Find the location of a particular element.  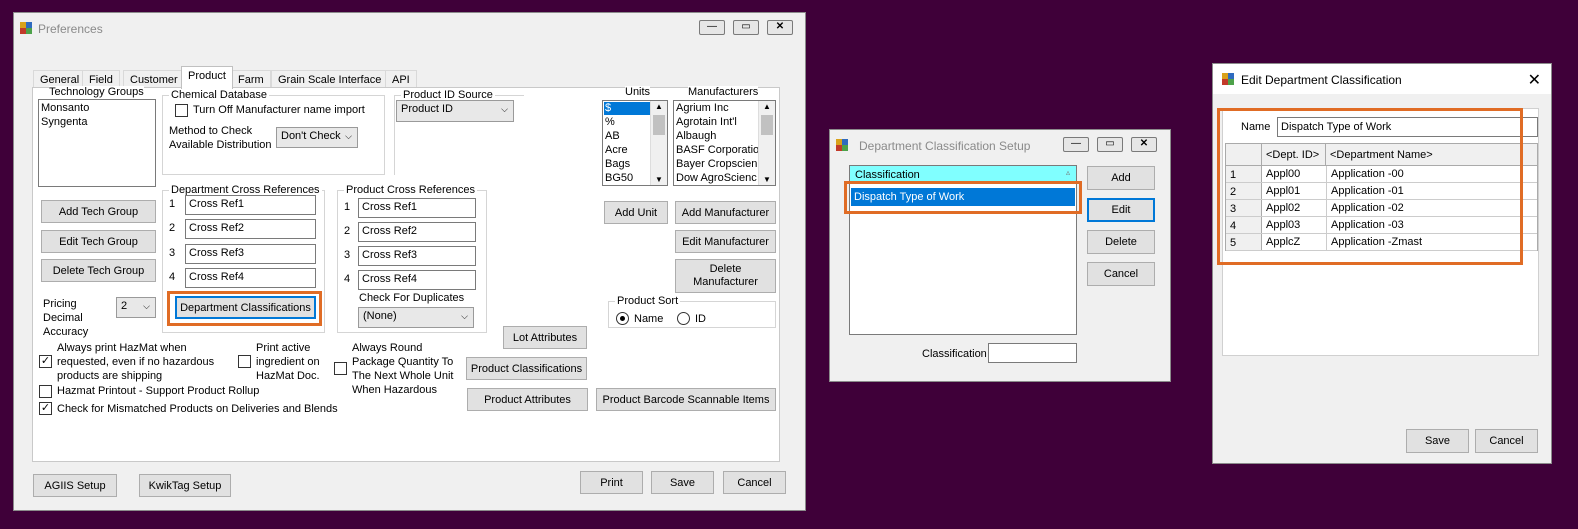

sort-by-id-radio is located at coordinates (683, 318).